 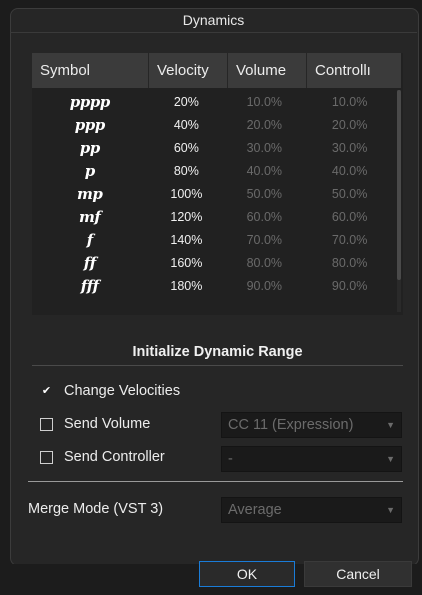 What do you see at coordinates (264, 147) in the screenshot?
I see `volume-cell: 30.0%` at bounding box center [264, 147].